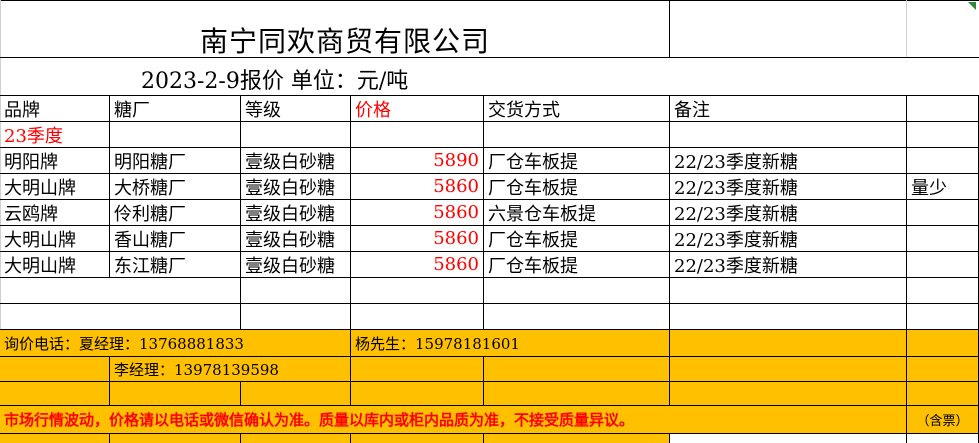  I want to click on quote-date-unit: 2023-2-9报价 单位：元/吨, so click(275, 81).